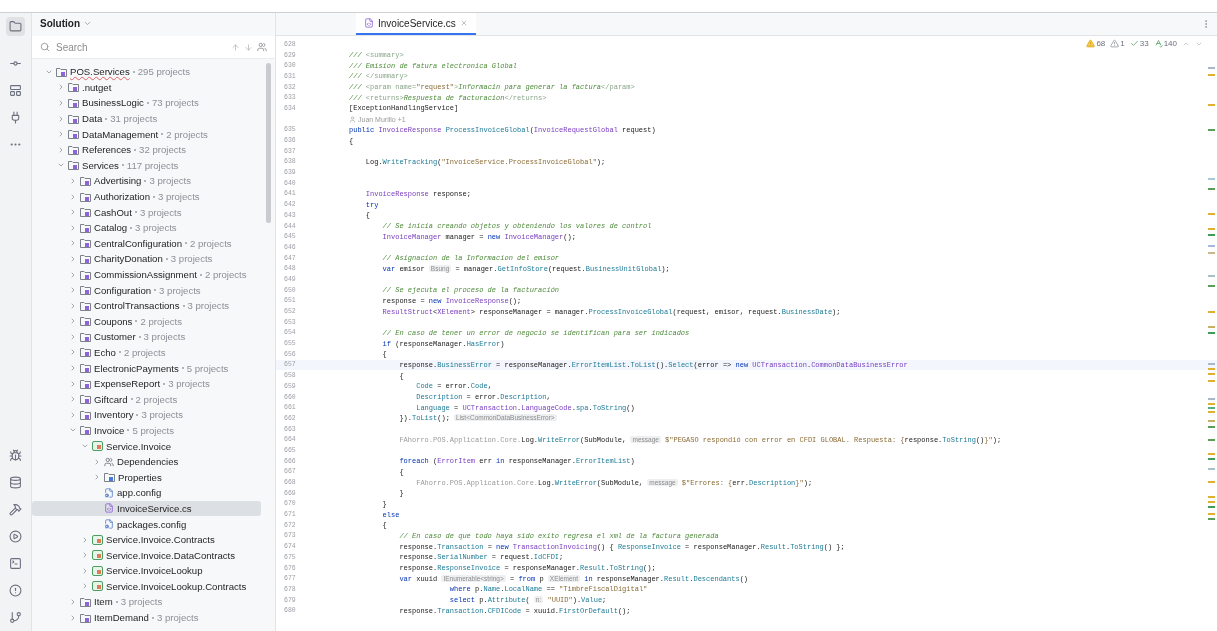 This screenshot has width=1217, height=631. What do you see at coordinates (262, 47) in the screenshot?
I see `filter-icon` at bounding box center [262, 47].